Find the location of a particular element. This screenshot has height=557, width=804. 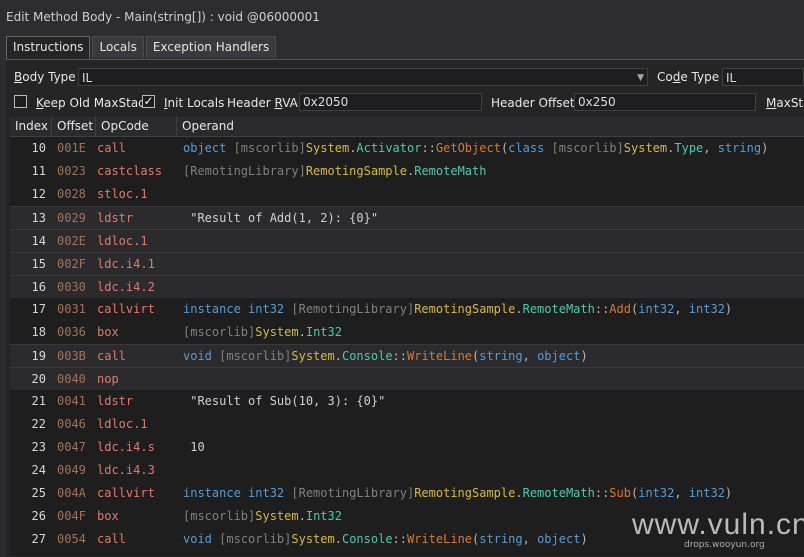

table-row: 13 0029 ldstr "Result of Add(1, 2): {0}" is located at coordinates (407, 217).